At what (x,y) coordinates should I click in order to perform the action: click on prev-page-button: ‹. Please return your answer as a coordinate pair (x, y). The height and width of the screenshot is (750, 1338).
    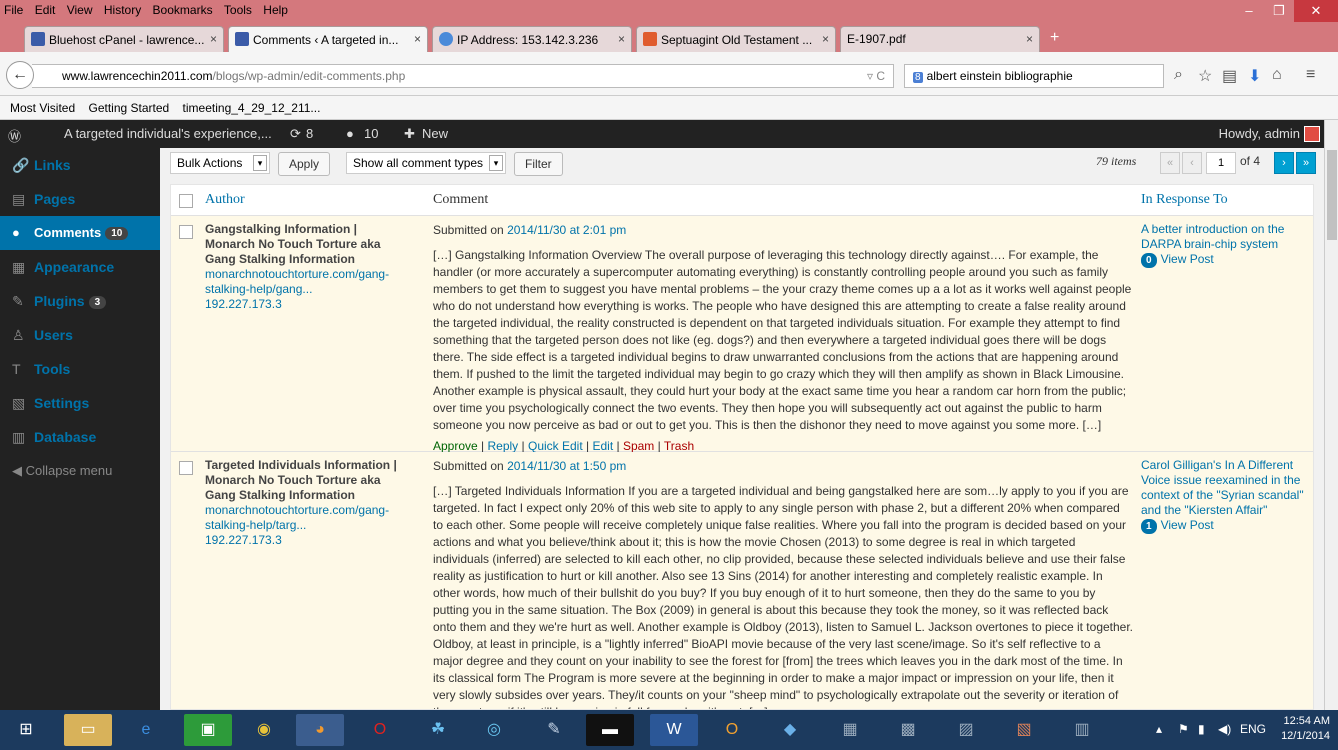
    Looking at the image, I should click on (1192, 163).